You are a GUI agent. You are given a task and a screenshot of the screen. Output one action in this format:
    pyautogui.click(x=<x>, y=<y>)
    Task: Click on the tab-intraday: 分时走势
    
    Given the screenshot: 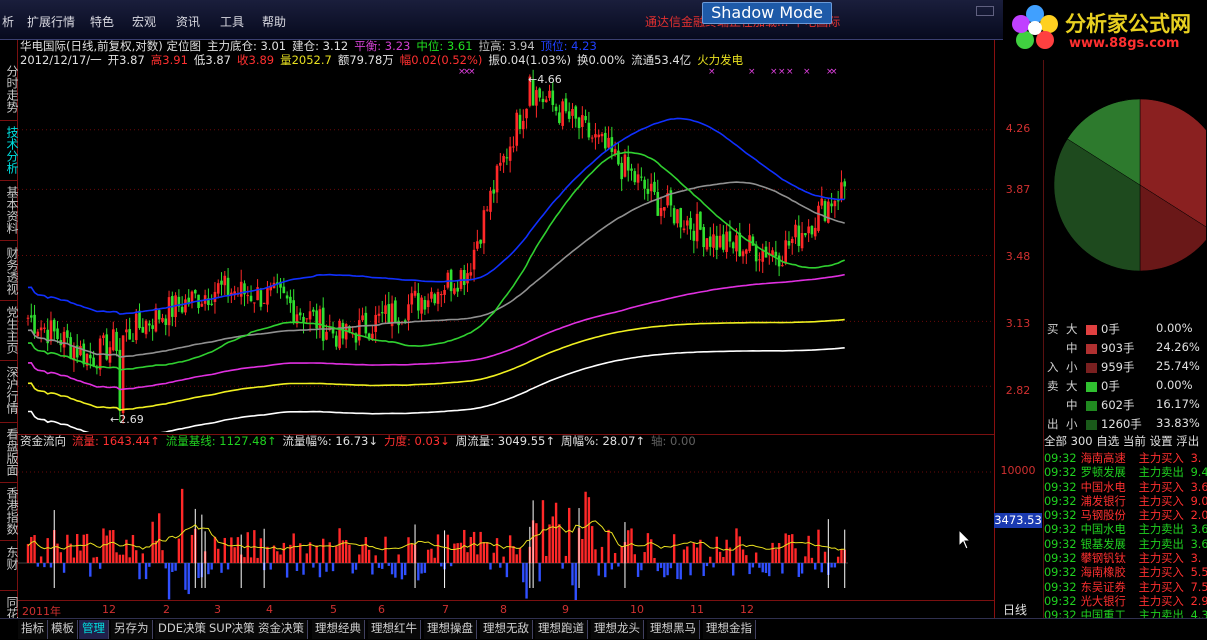 What is the action you would take?
    pyautogui.click(x=9, y=89)
    